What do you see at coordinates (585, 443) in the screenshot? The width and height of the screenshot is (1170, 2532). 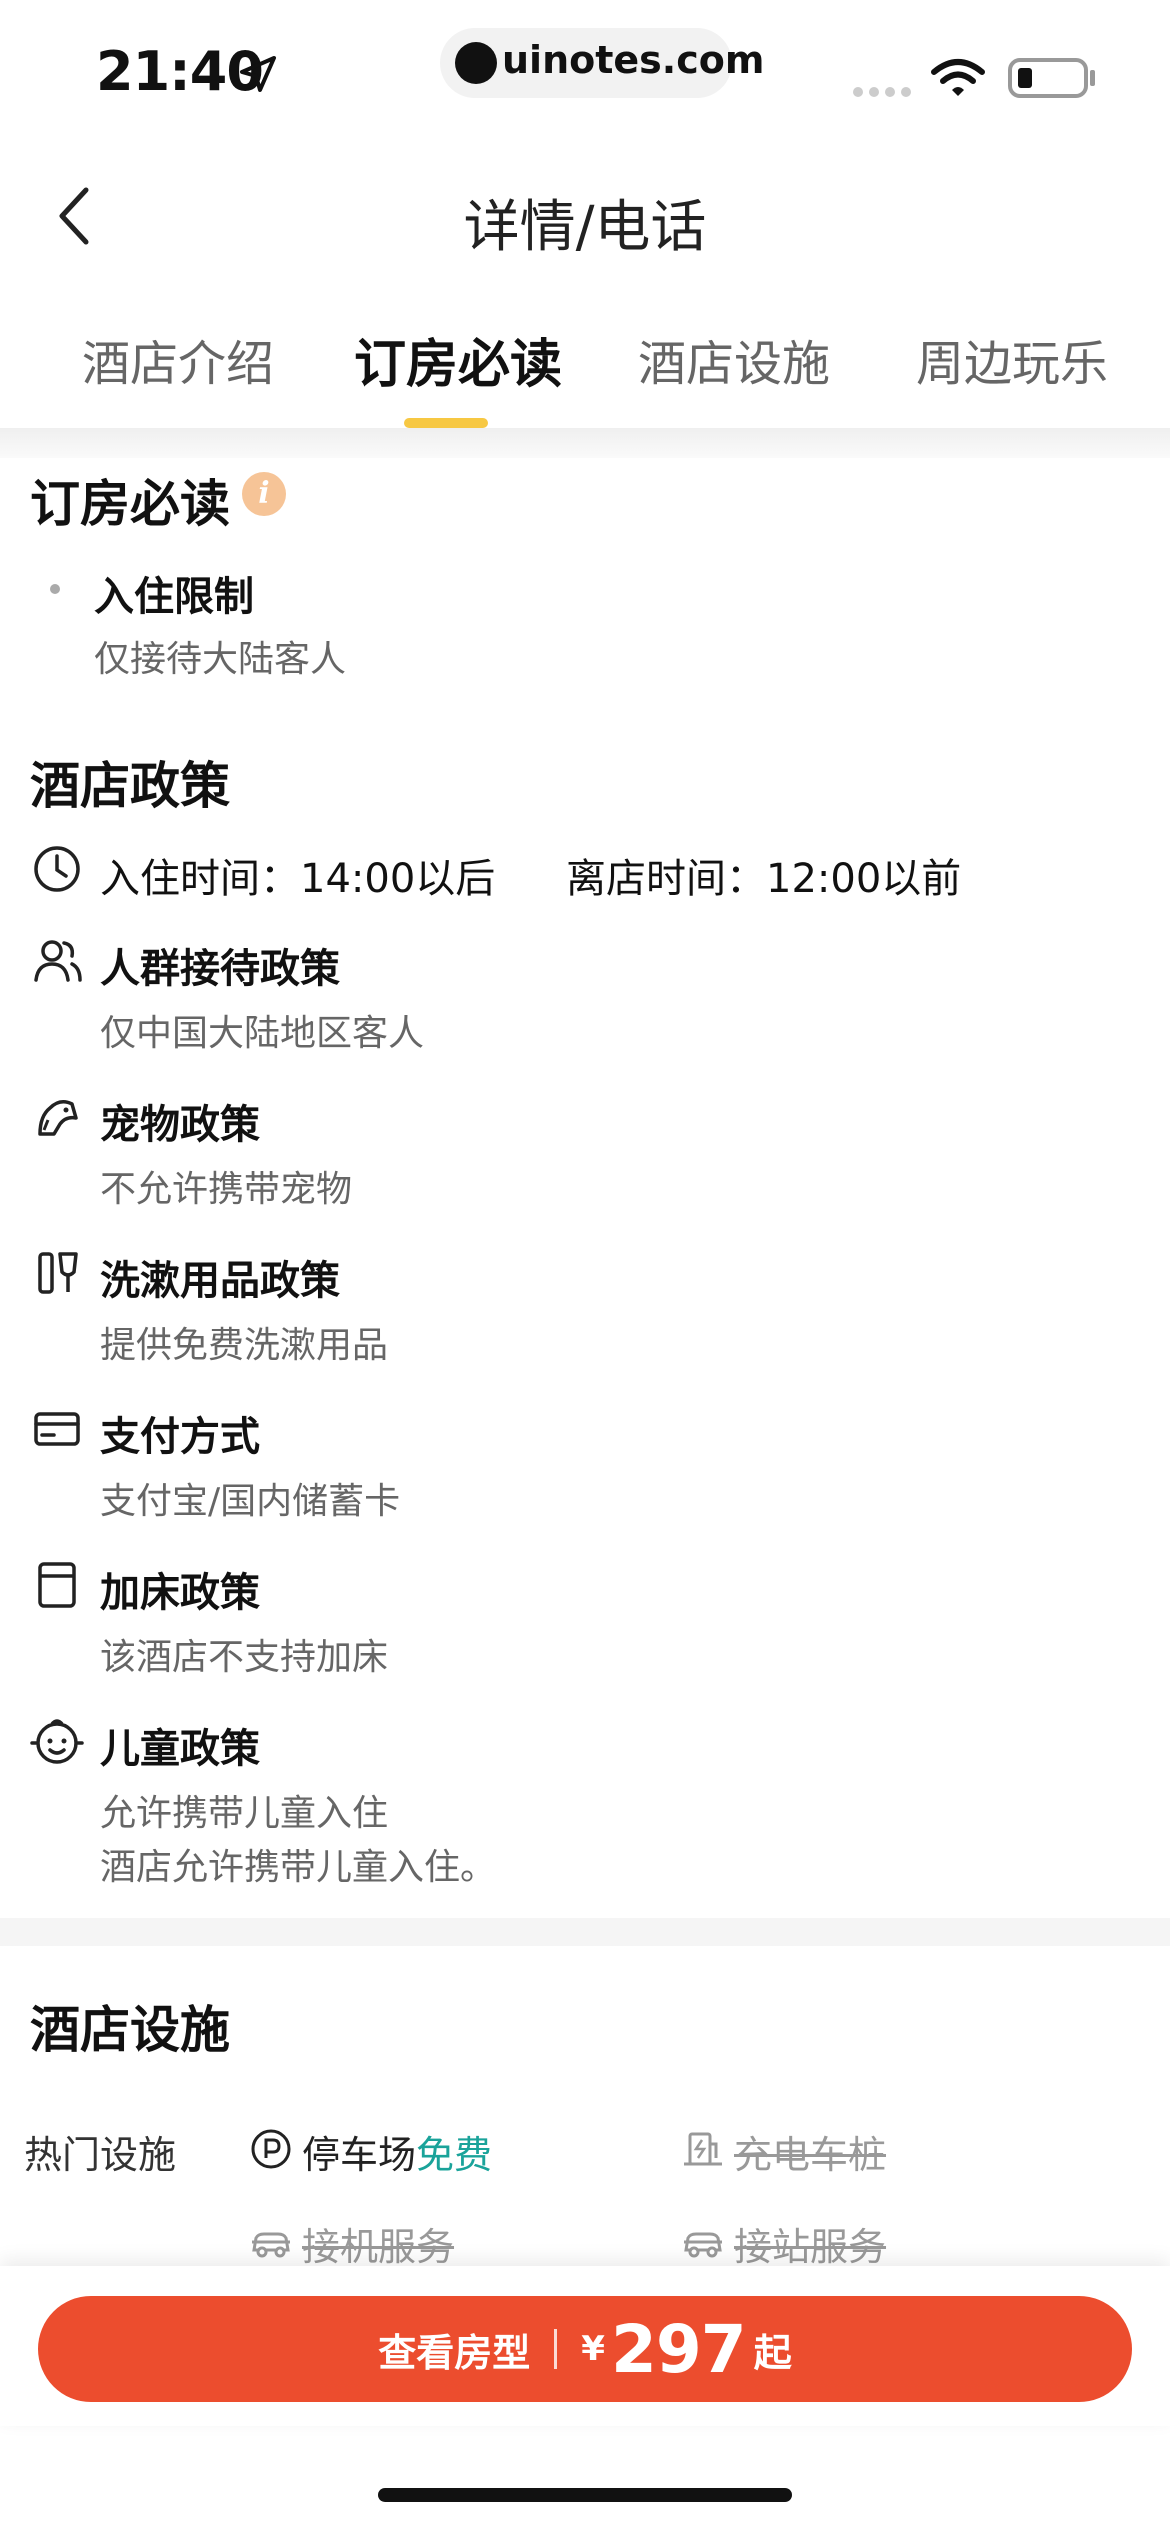 I see `tabs-divider` at bounding box center [585, 443].